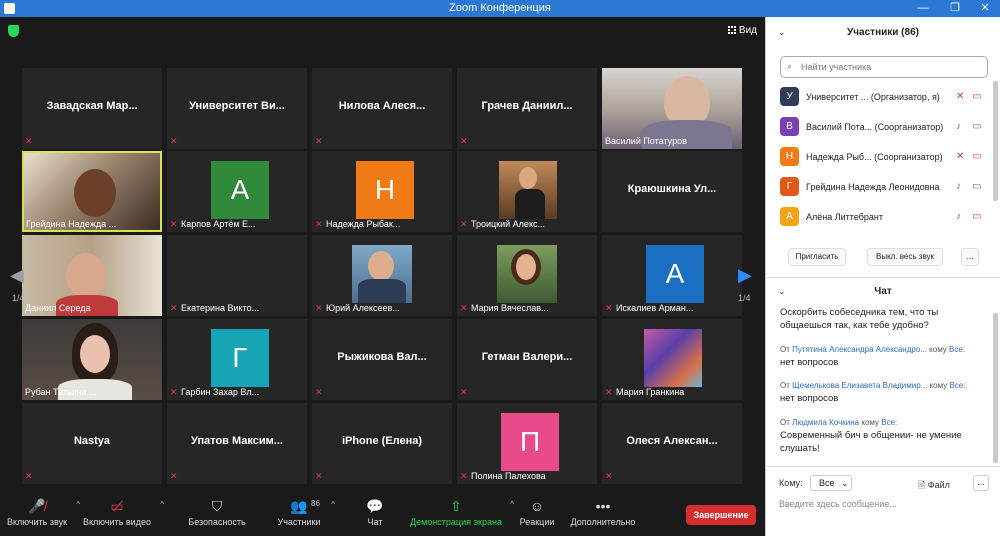 The width and height of the screenshot is (1000, 536). I want to click on video-tile: П ✕ Полина Палехова, so click(527, 443).